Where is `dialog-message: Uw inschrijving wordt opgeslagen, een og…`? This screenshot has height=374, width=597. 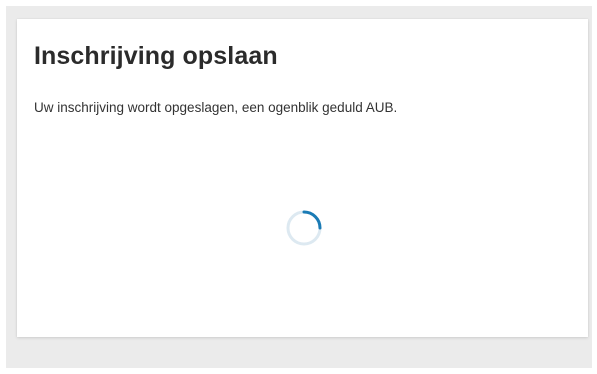
dialog-message: Uw inschrijving wordt opgeslagen, een og… is located at coordinates (216, 107).